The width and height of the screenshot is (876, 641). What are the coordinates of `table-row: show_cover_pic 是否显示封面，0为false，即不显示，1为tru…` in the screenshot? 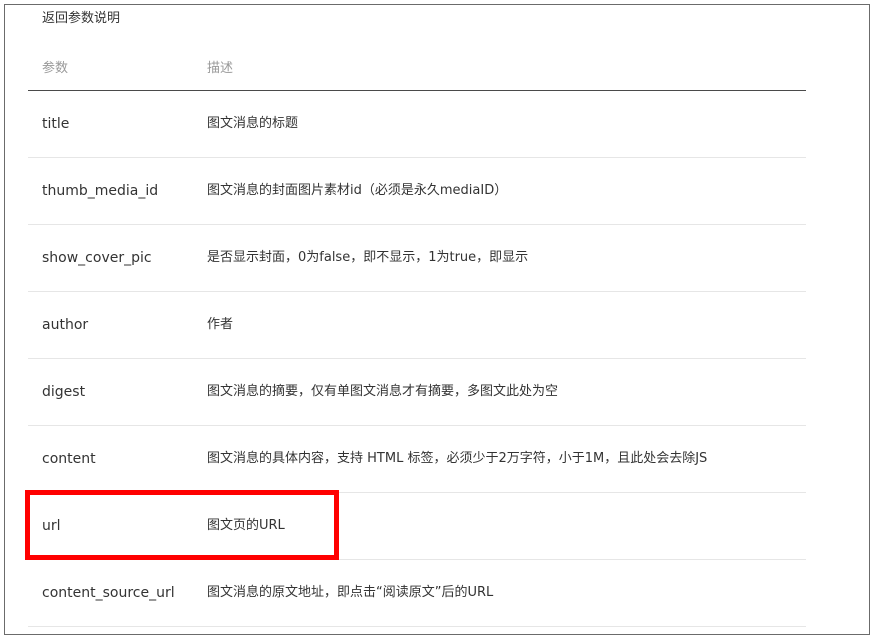 It's located at (417, 258).